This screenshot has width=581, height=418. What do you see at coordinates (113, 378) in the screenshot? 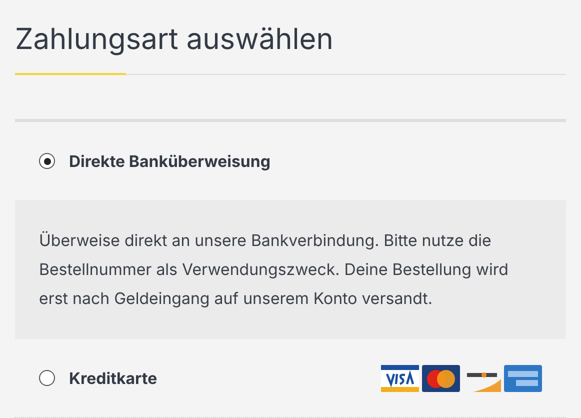
I see `payment-method-label: Kreditkarte` at bounding box center [113, 378].